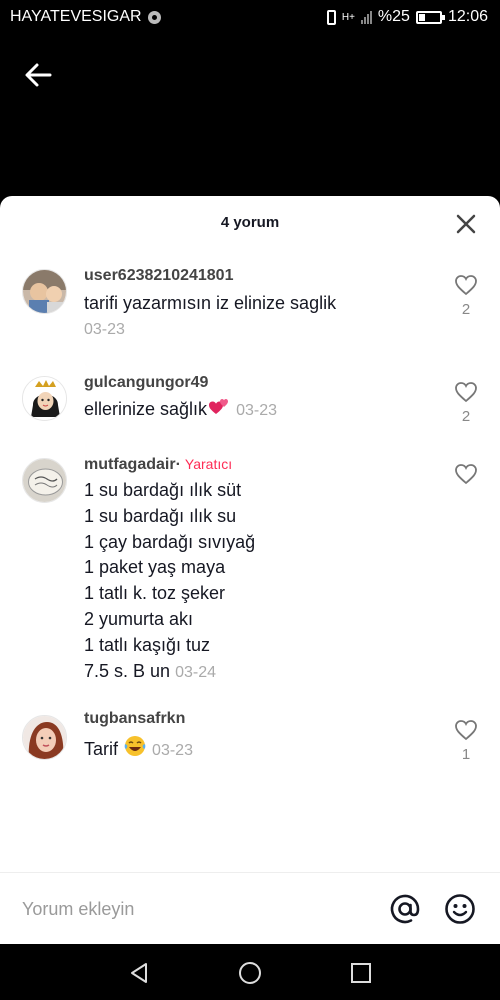 Image resolution: width=500 pixels, height=1000 pixels. I want to click on like-button: 1, so click(466, 741).